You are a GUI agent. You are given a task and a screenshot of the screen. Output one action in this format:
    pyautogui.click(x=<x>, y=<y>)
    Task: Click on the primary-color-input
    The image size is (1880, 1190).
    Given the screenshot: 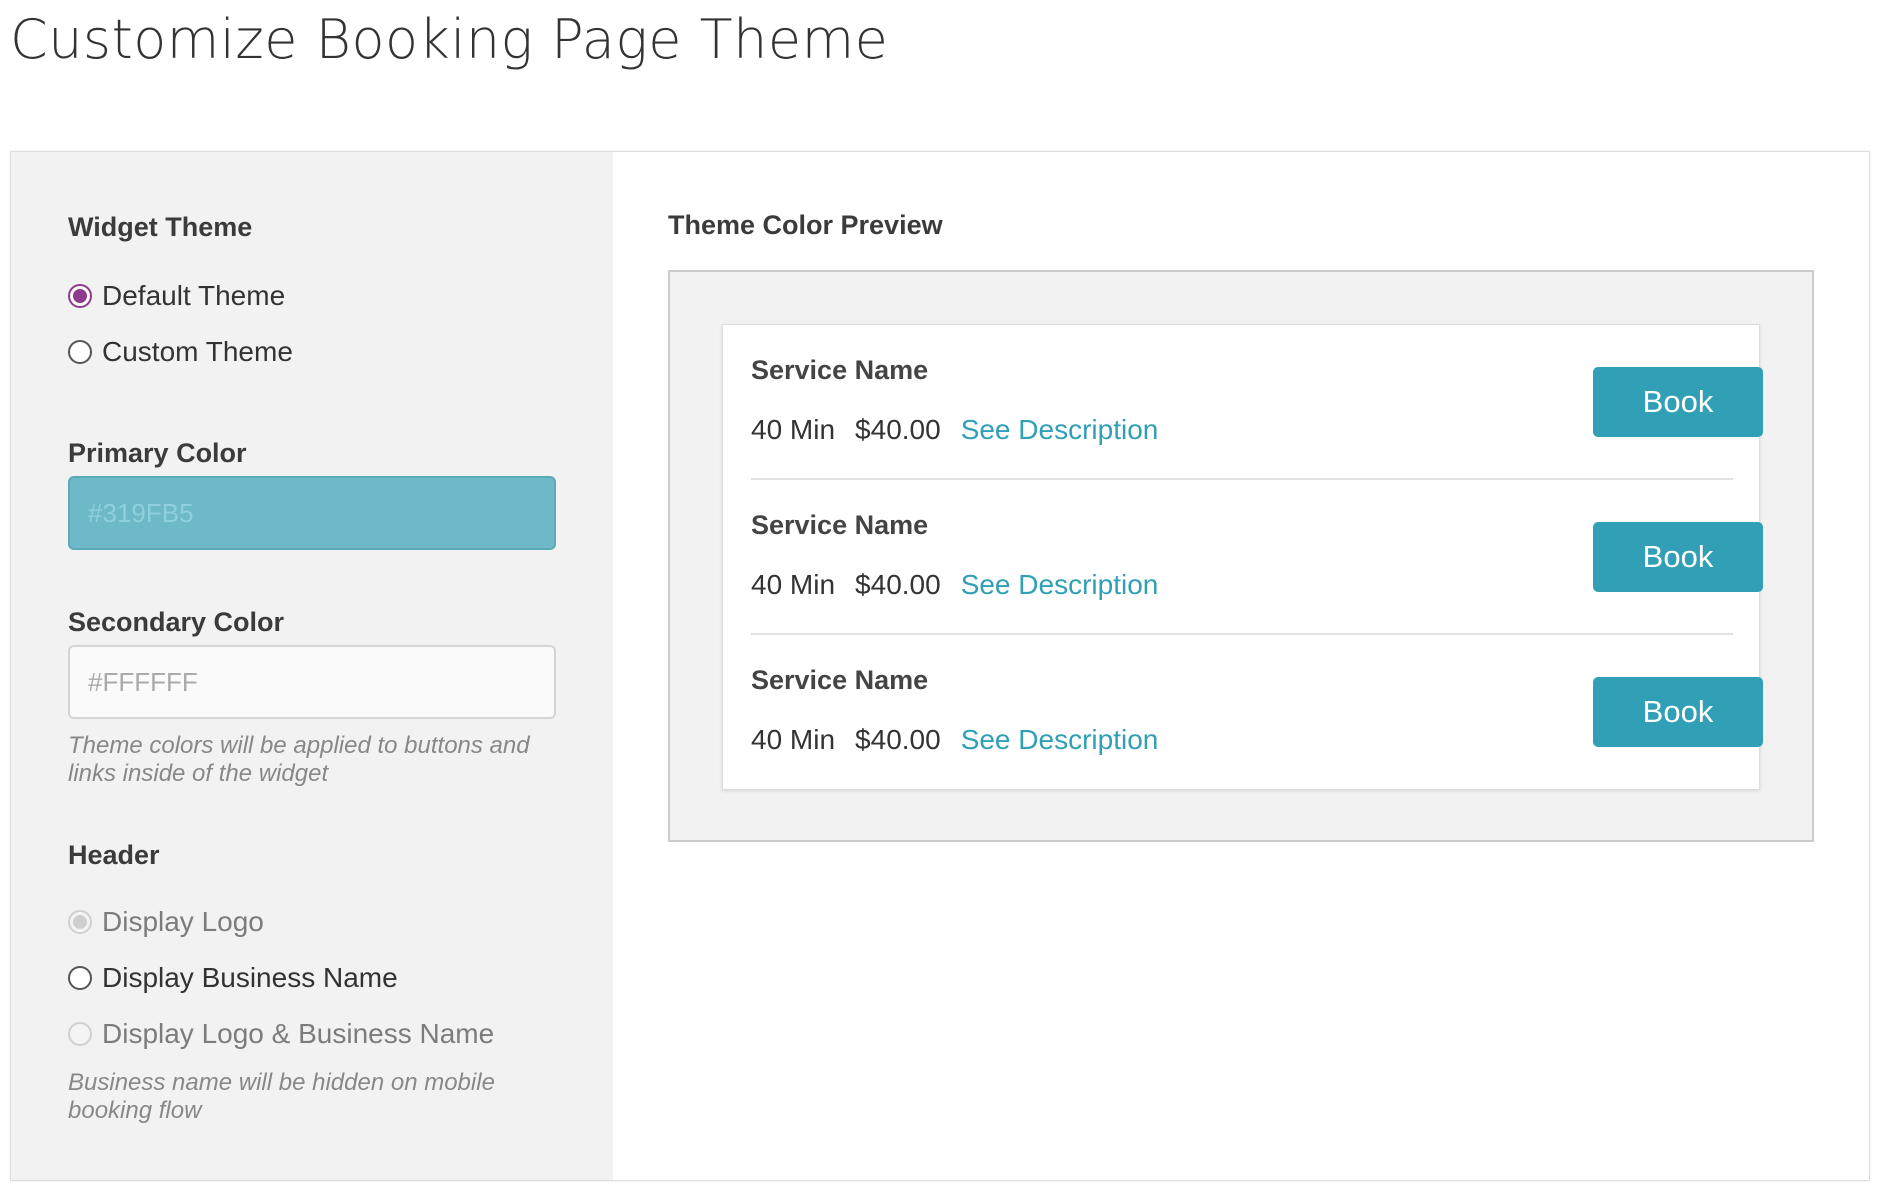 What is the action you would take?
    pyautogui.click(x=312, y=513)
    